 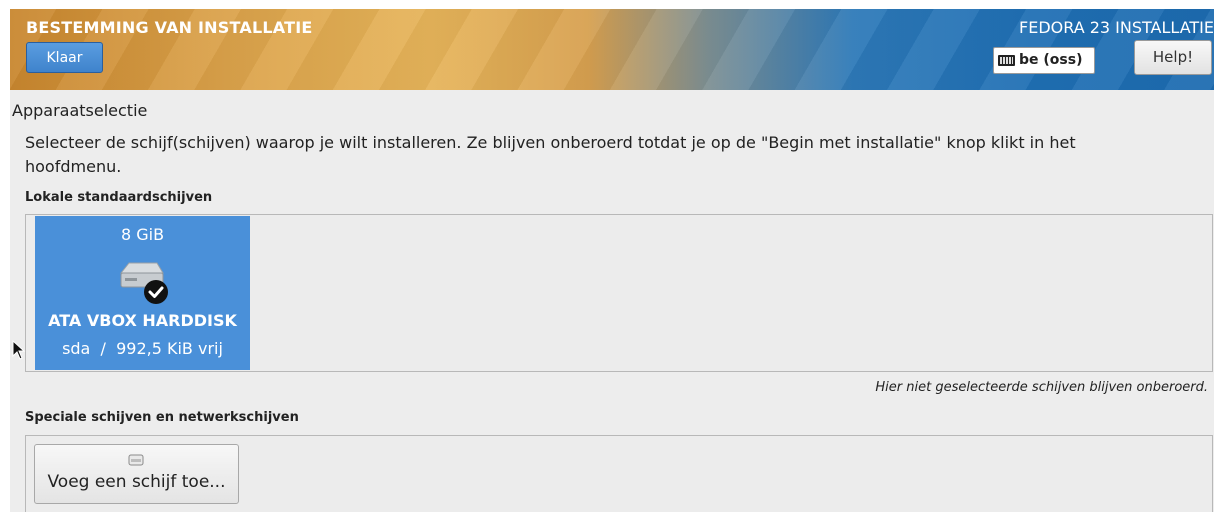 I want to click on help-button: Help!, so click(x=1173, y=57).